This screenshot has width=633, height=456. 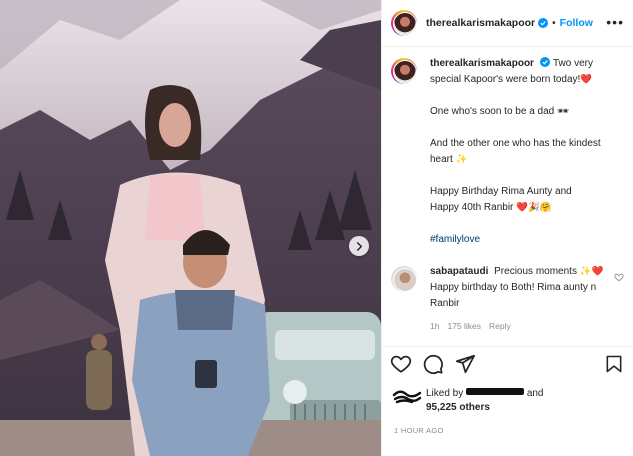 What do you see at coordinates (459, 271) in the screenshot?
I see `commenter-username: sabapataudi` at bounding box center [459, 271].